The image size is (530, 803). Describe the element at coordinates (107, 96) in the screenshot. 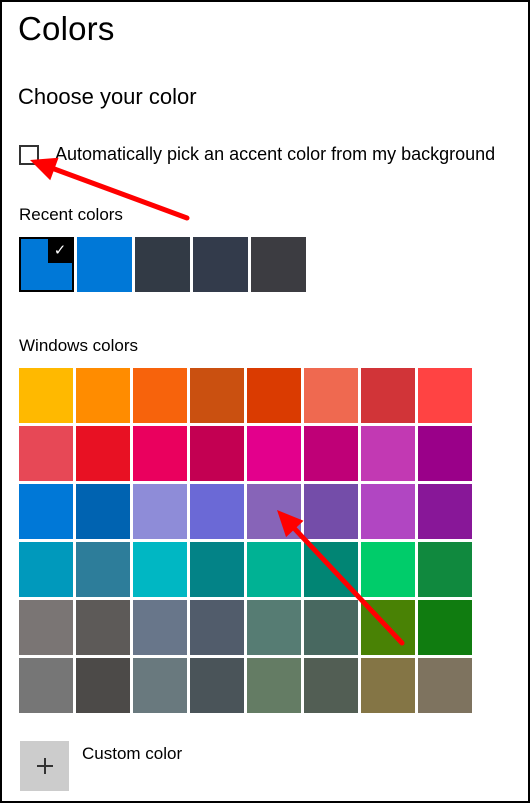

I see `section-heading-choose-color: Choose your color` at that location.